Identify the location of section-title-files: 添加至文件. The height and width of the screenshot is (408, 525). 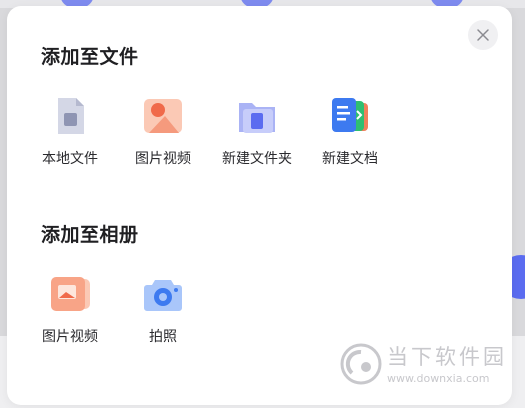
(90, 57).